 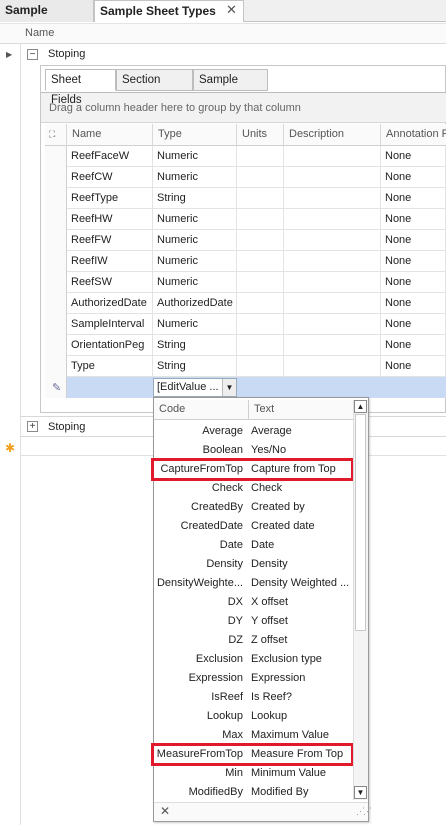 What do you see at coordinates (80, 87) in the screenshot?
I see `tab-sheet-fields: Sheet Fields` at bounding box center [80, 87].